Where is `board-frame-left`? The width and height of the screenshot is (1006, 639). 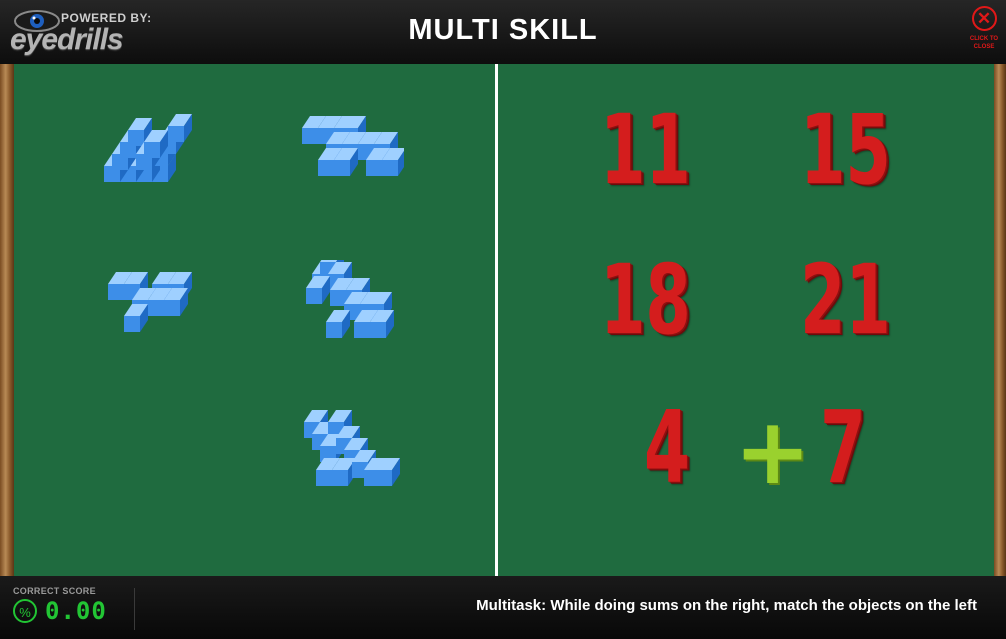
board-frame-left is located at coordinates (7, 320).